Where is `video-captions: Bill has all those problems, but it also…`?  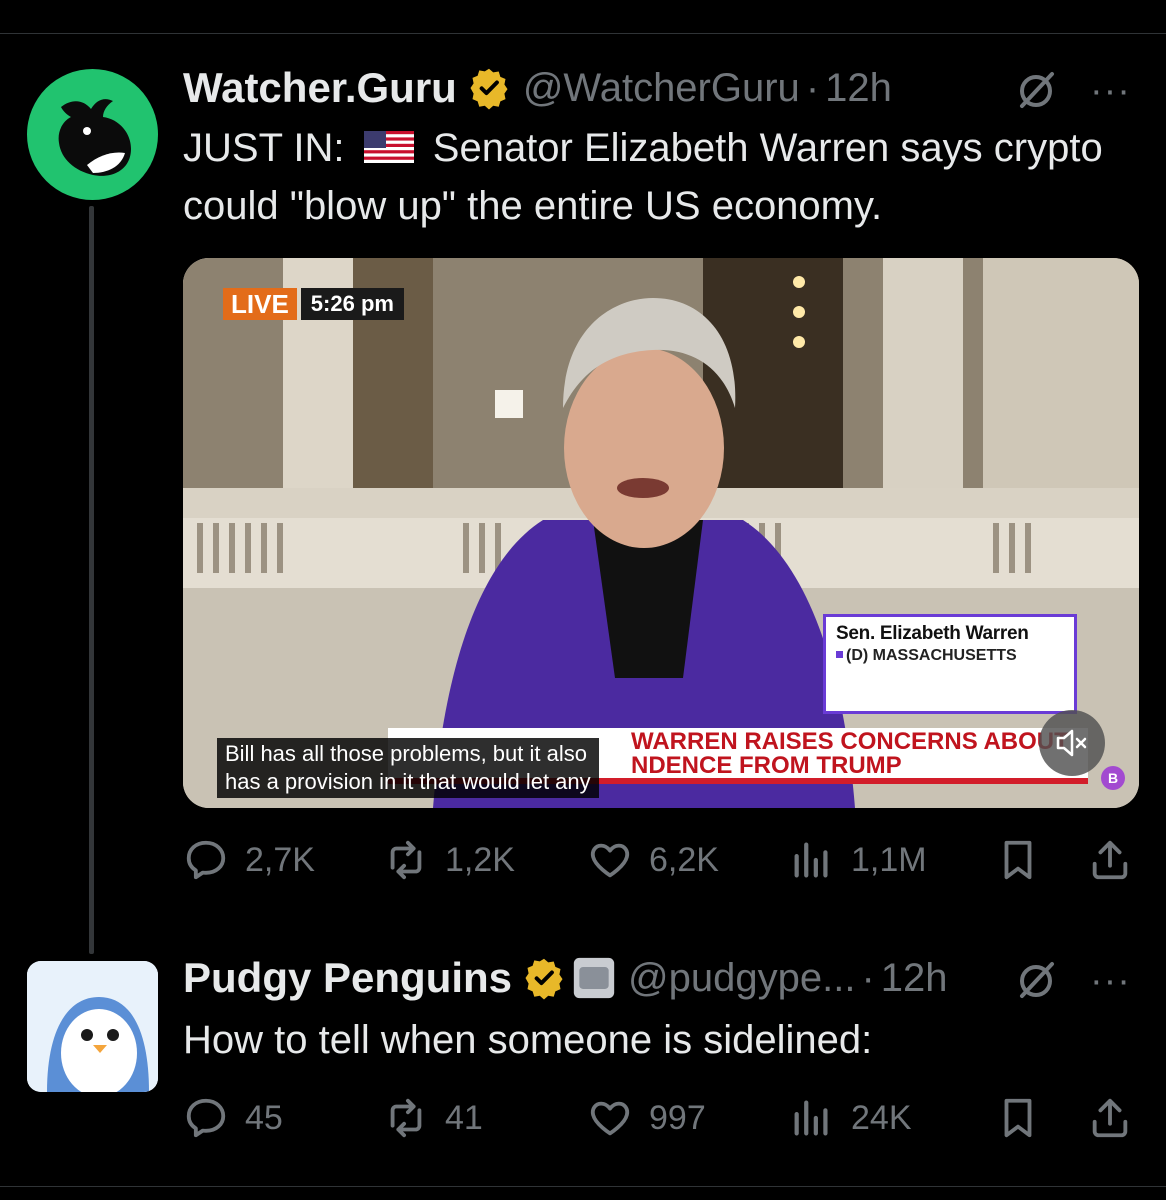 video-captions: Bill has all those problems, but it also… is located at coordinates (408, 768).